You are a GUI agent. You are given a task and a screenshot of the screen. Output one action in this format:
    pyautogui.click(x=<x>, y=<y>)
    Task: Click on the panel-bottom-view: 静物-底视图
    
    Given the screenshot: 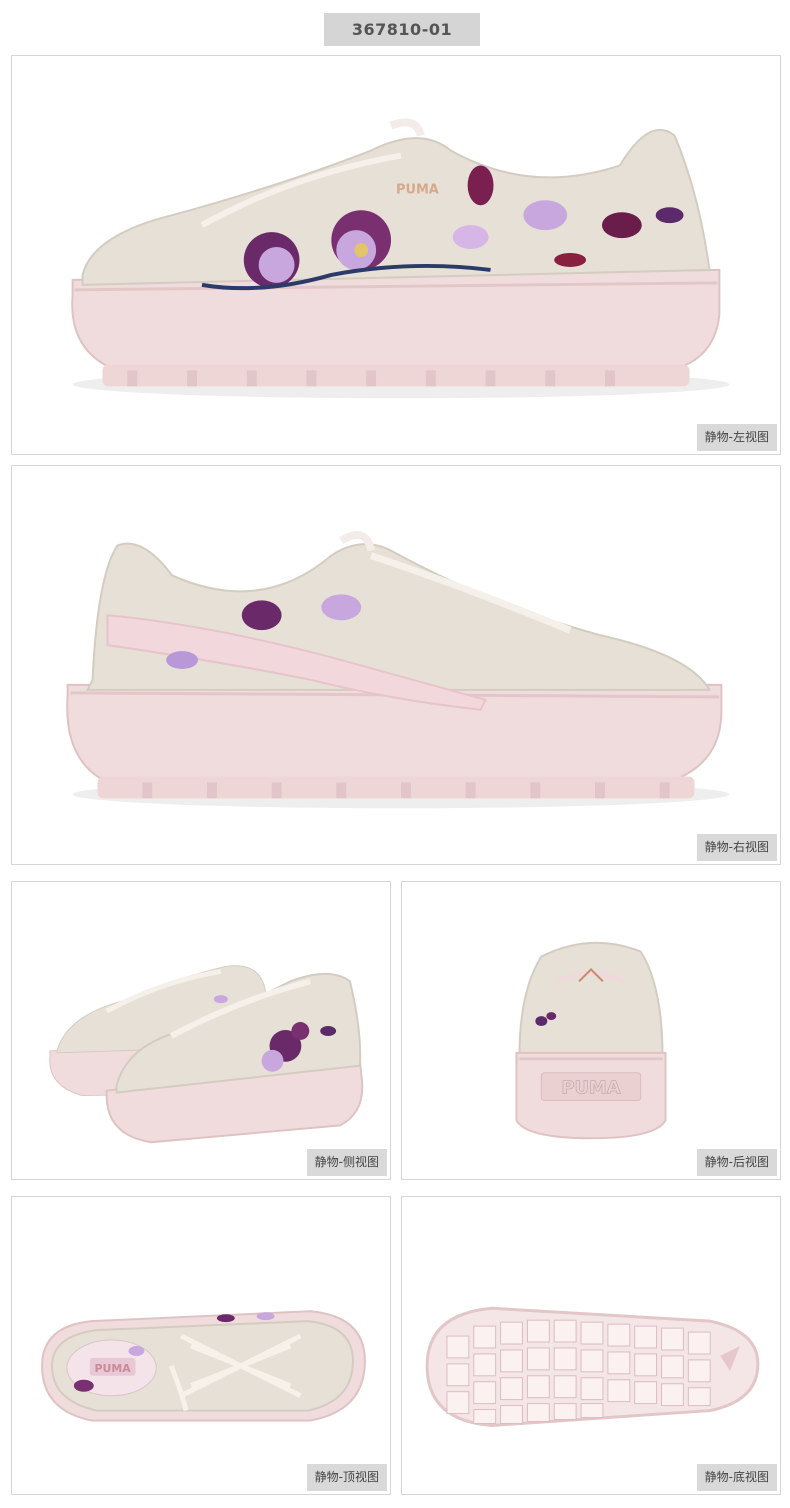 What is the action you would take?
    pyautogui.click(x=591, y=1345)
    